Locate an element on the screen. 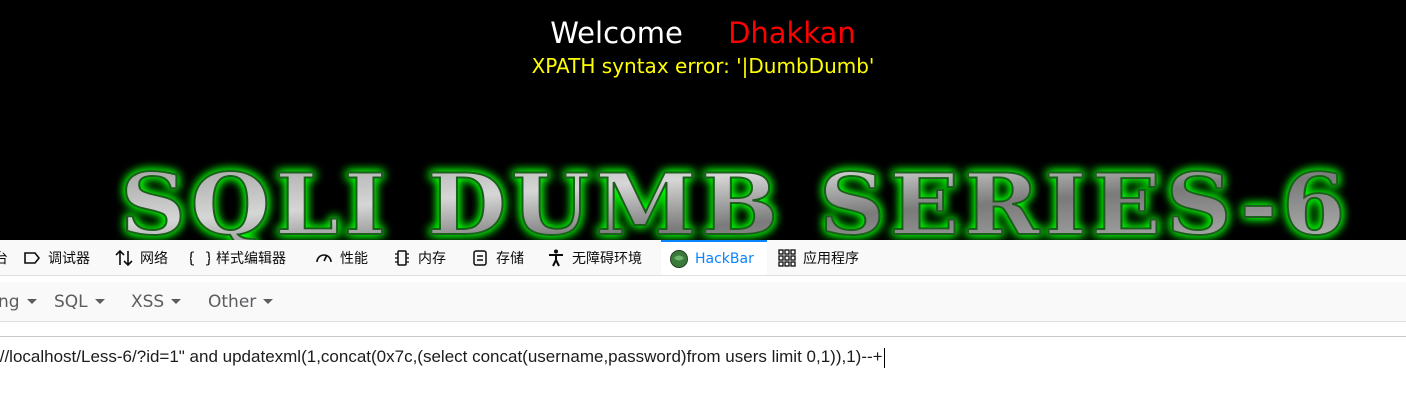 This screenshot has width=1406, height=402. tab-style-editor-label: 样式编辑器 is located at coordinates (251, 258).